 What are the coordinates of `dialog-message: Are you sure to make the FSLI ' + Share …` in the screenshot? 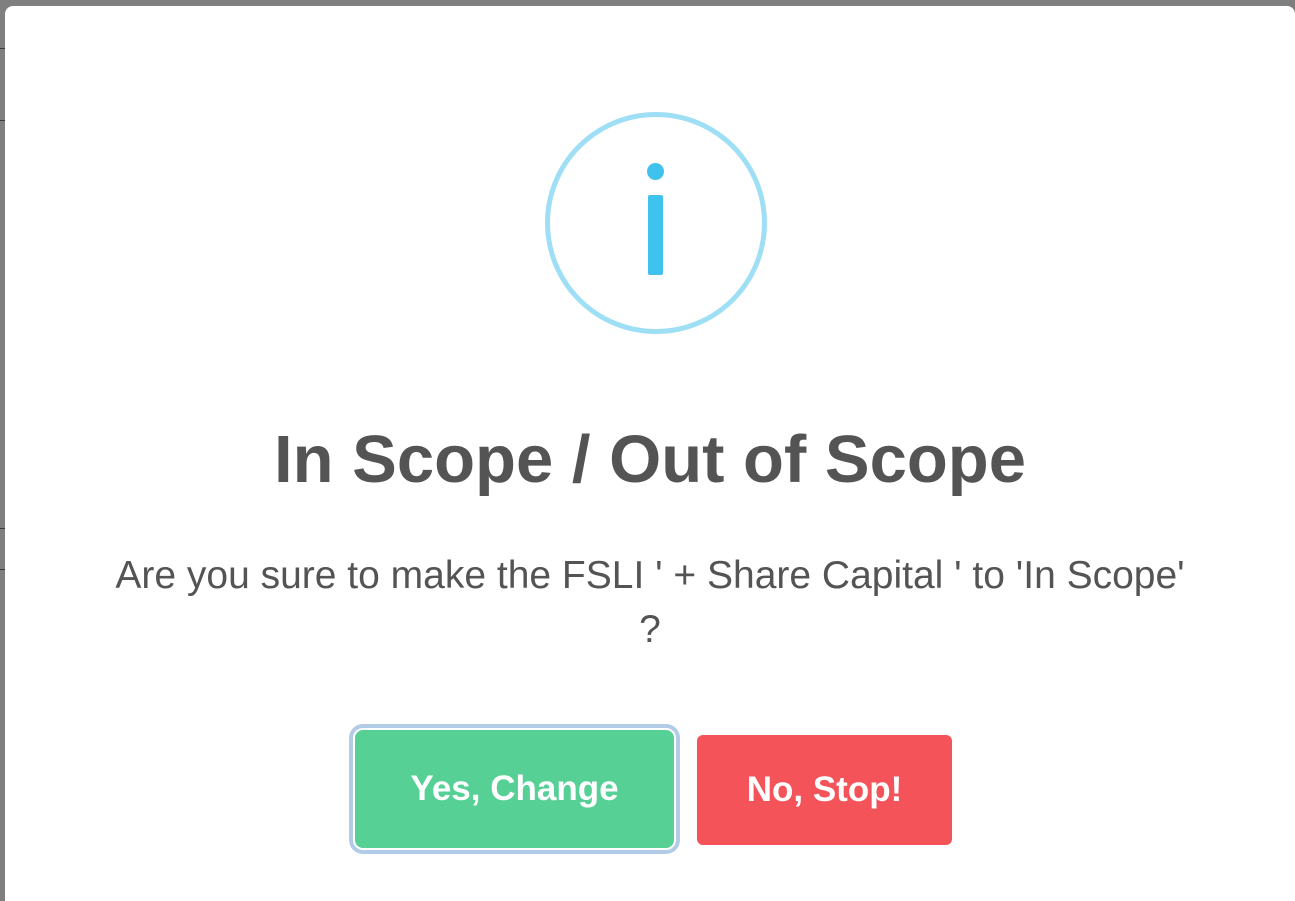 It's located at (650, 602).